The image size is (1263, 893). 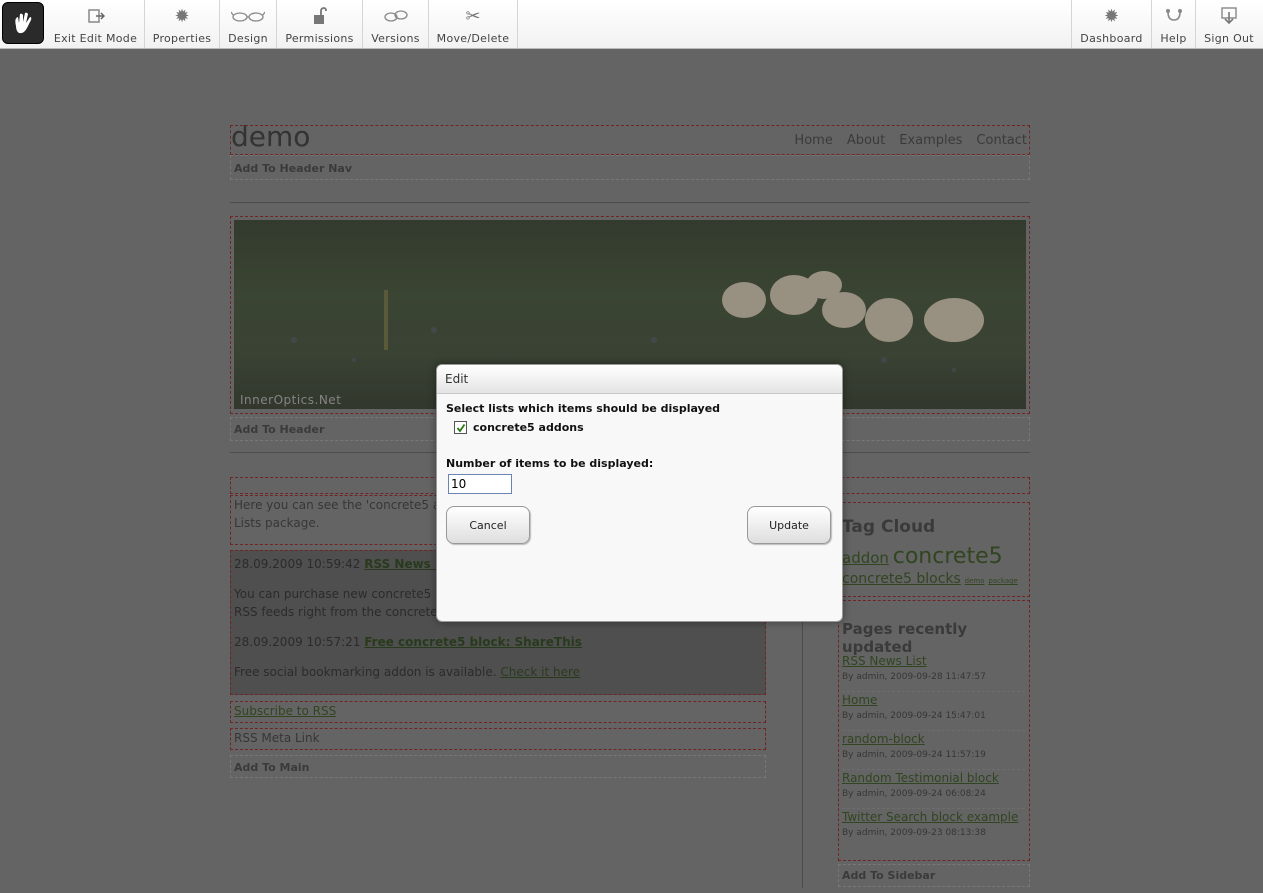 What do you see at coordinates (96, 16) in the screenshot?
I see `exit-edit-icon` at bounding box center [96, 16].